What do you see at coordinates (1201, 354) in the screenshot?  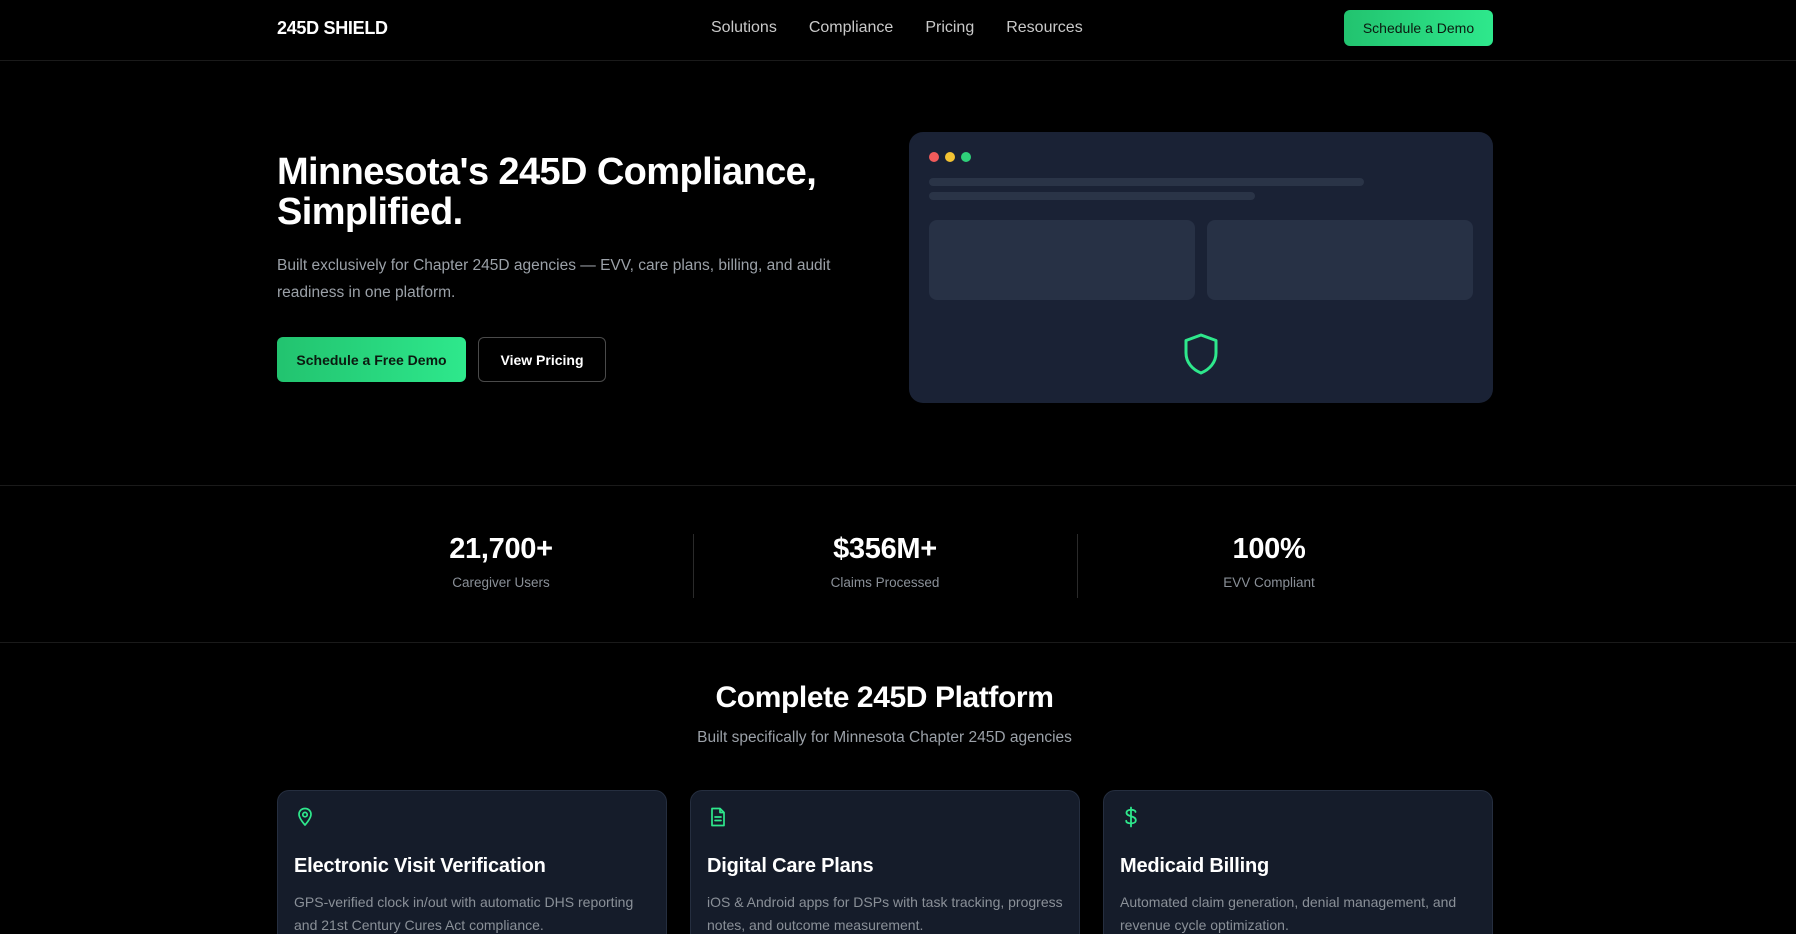 I see `shield-icon` at bounding box center [1201, 354].